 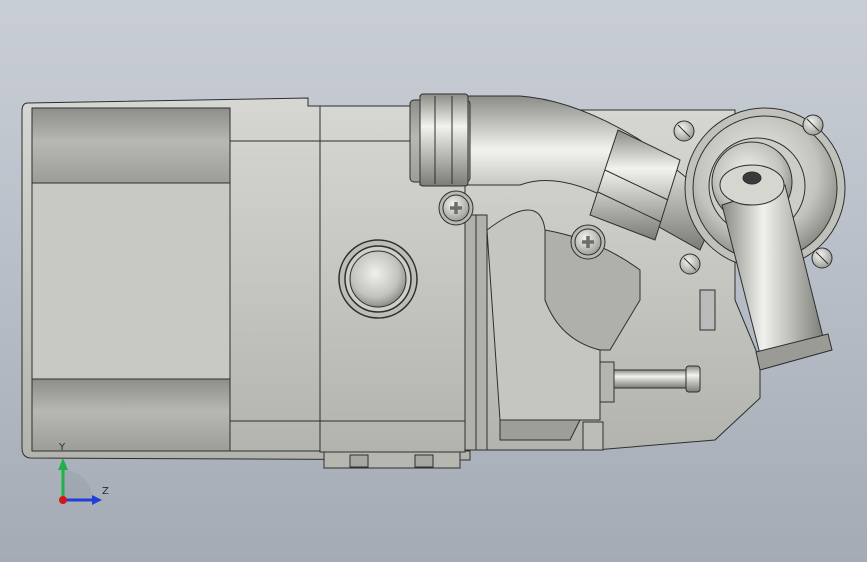 I want to click on axis-z-label: Z, so click(x=105, y=491).